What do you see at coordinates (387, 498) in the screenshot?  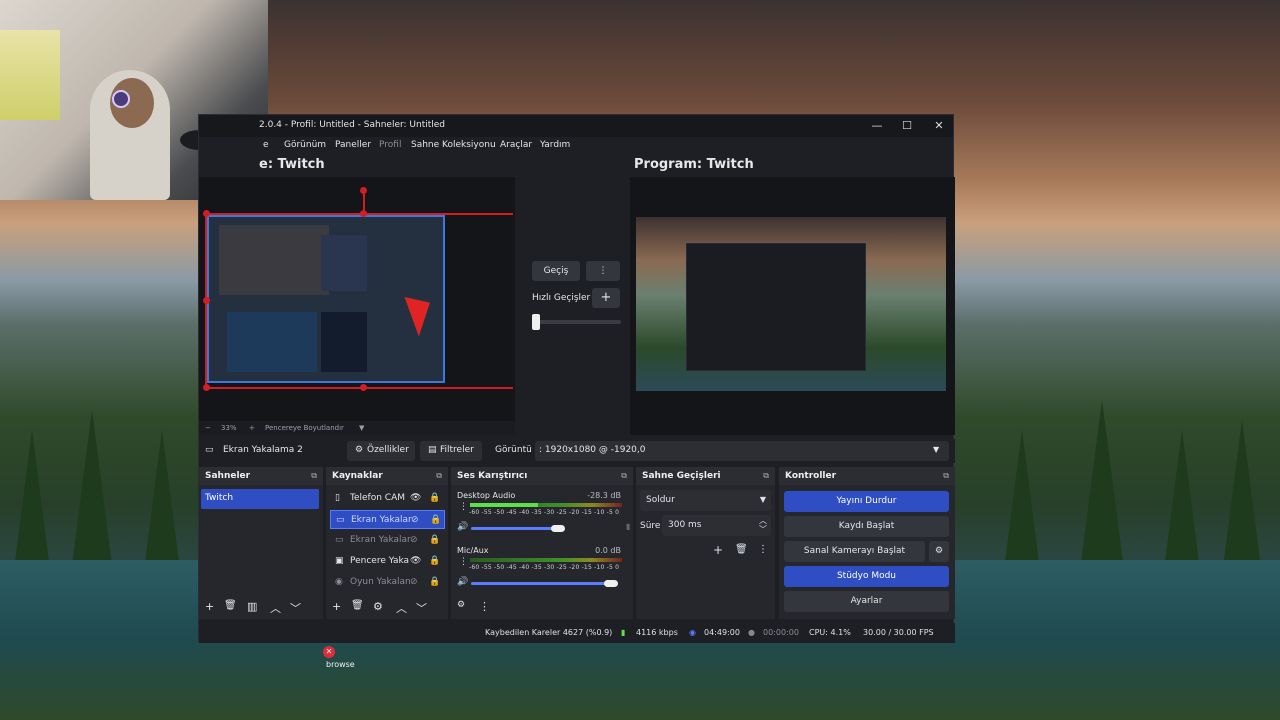 I see `source-item: ▯ Telefon CAM 👁 🔒` at bounding box center [387, 498].